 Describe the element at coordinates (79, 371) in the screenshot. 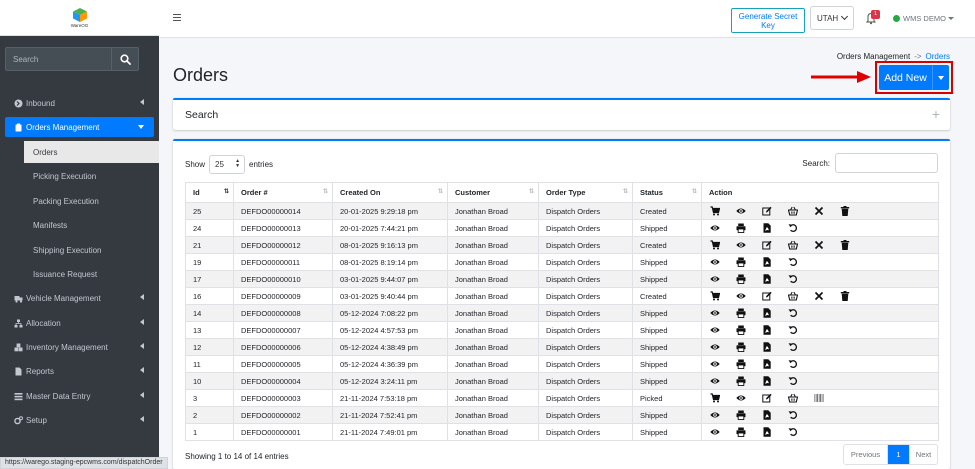

I see `sidebar-item-reports: Reports` at that location.